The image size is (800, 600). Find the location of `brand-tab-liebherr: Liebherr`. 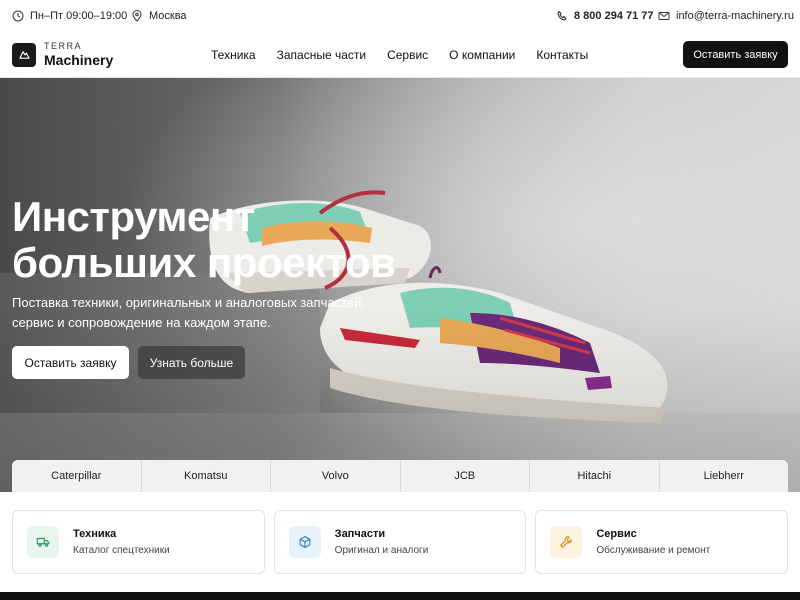

brand-tab-liebherr: Liebherr is located at coordinates (723, 476).